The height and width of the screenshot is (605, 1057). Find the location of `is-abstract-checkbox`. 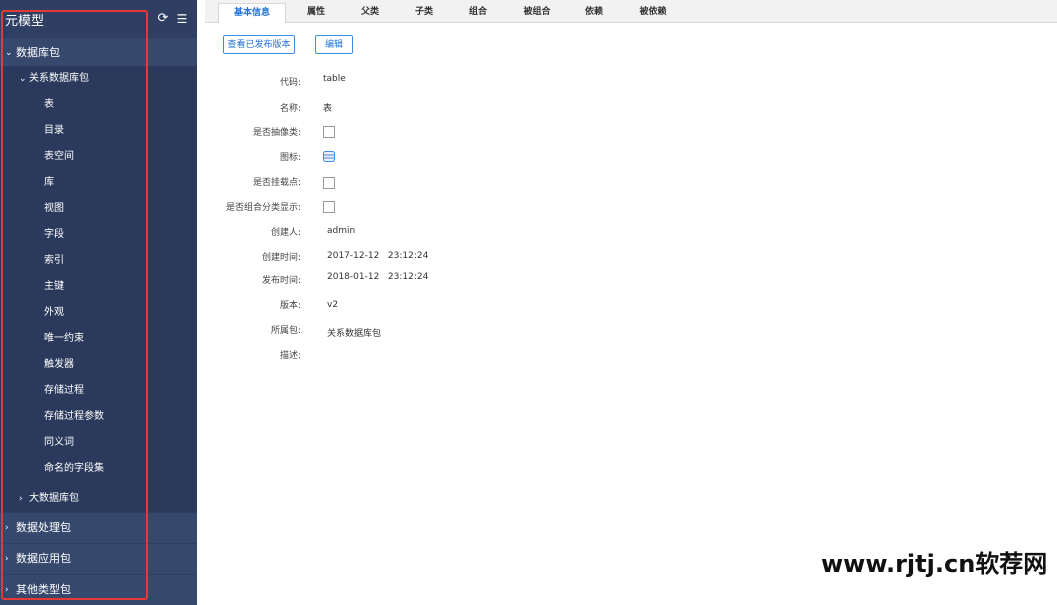

is-abstract-checkbox is located at coordinates (329, 132).